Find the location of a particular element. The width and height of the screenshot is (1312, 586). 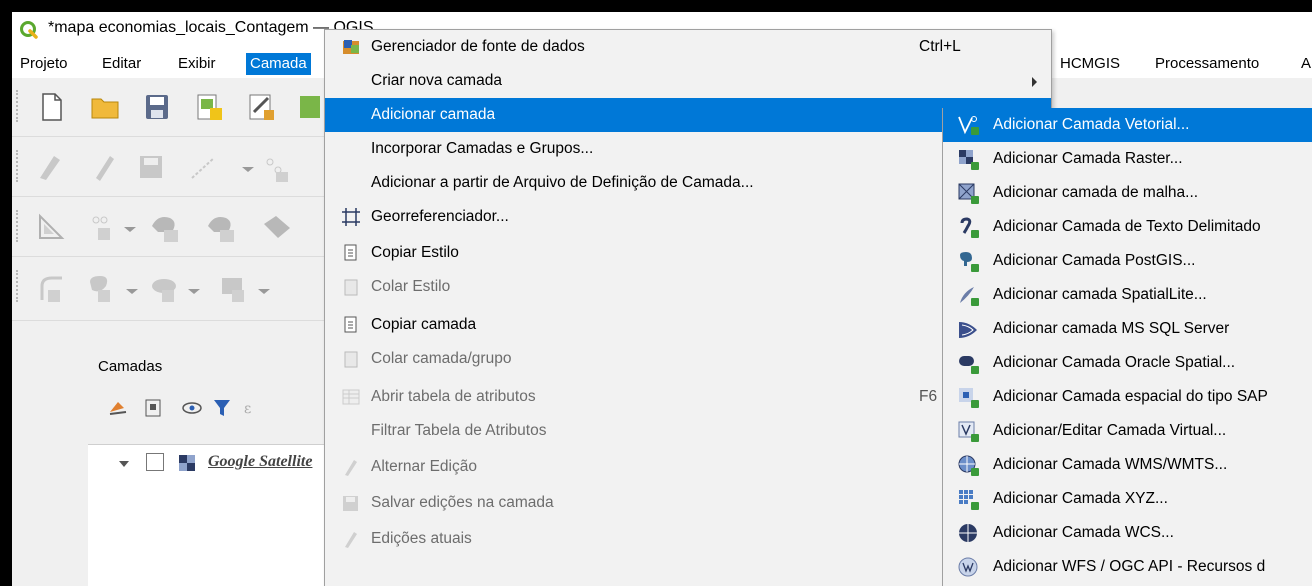

advanced-digitizing-toolbar is located at coordinates (169, 227).